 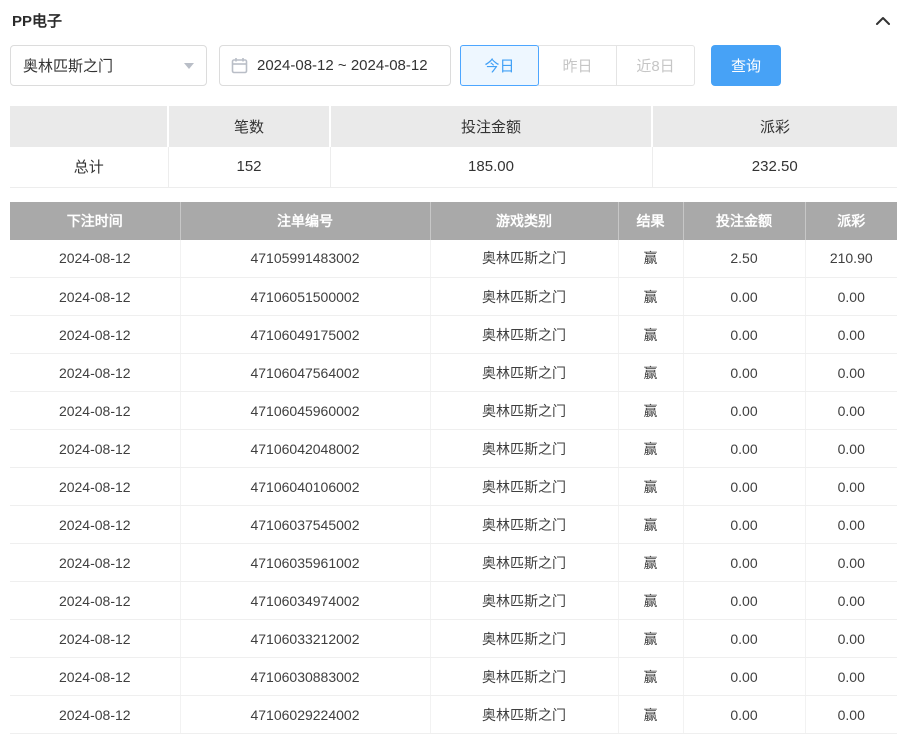 I want to click on header-bet-amount: 投注金额, so click(x=744, y=221).